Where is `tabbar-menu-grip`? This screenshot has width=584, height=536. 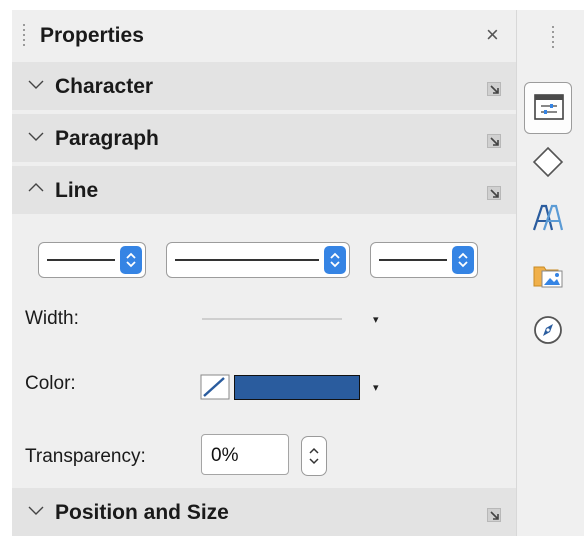
tabbar-menu-grip is located at coordinates (553, 38).